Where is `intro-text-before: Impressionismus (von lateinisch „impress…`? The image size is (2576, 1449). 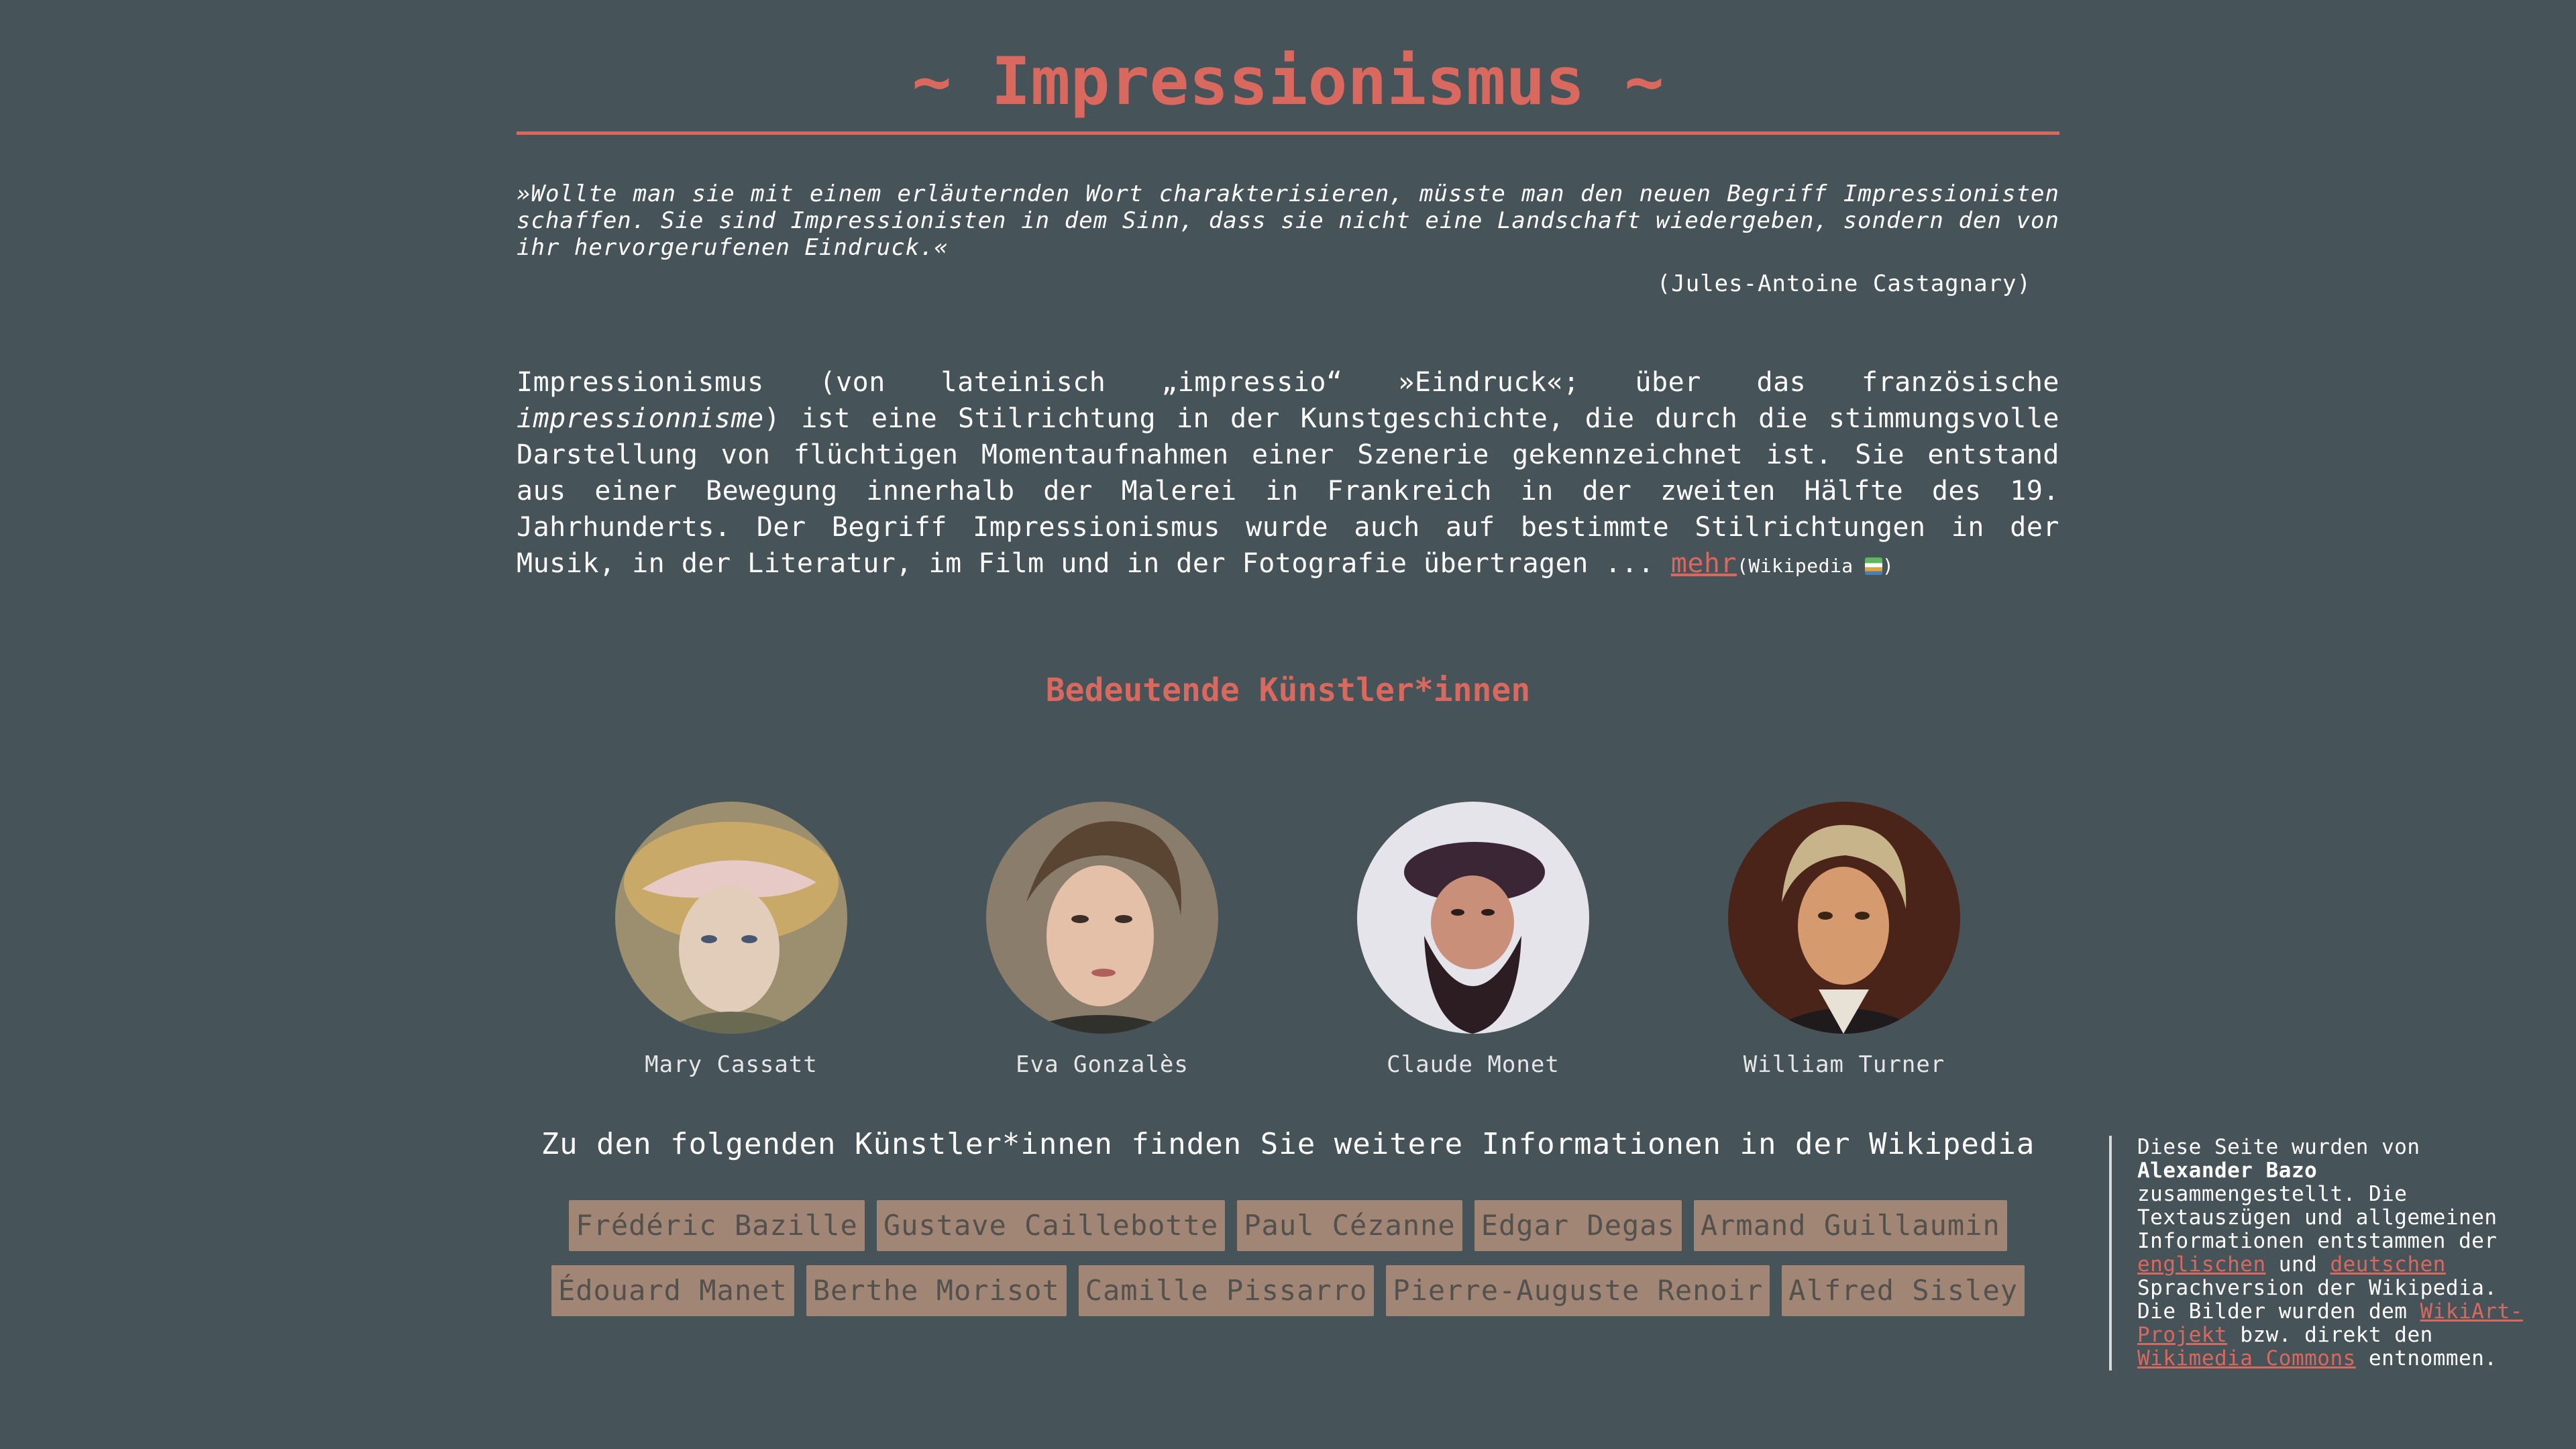
intro-text-before: Impressionismus (von lateinisch „impress… is located at coordinates (1288, 382).